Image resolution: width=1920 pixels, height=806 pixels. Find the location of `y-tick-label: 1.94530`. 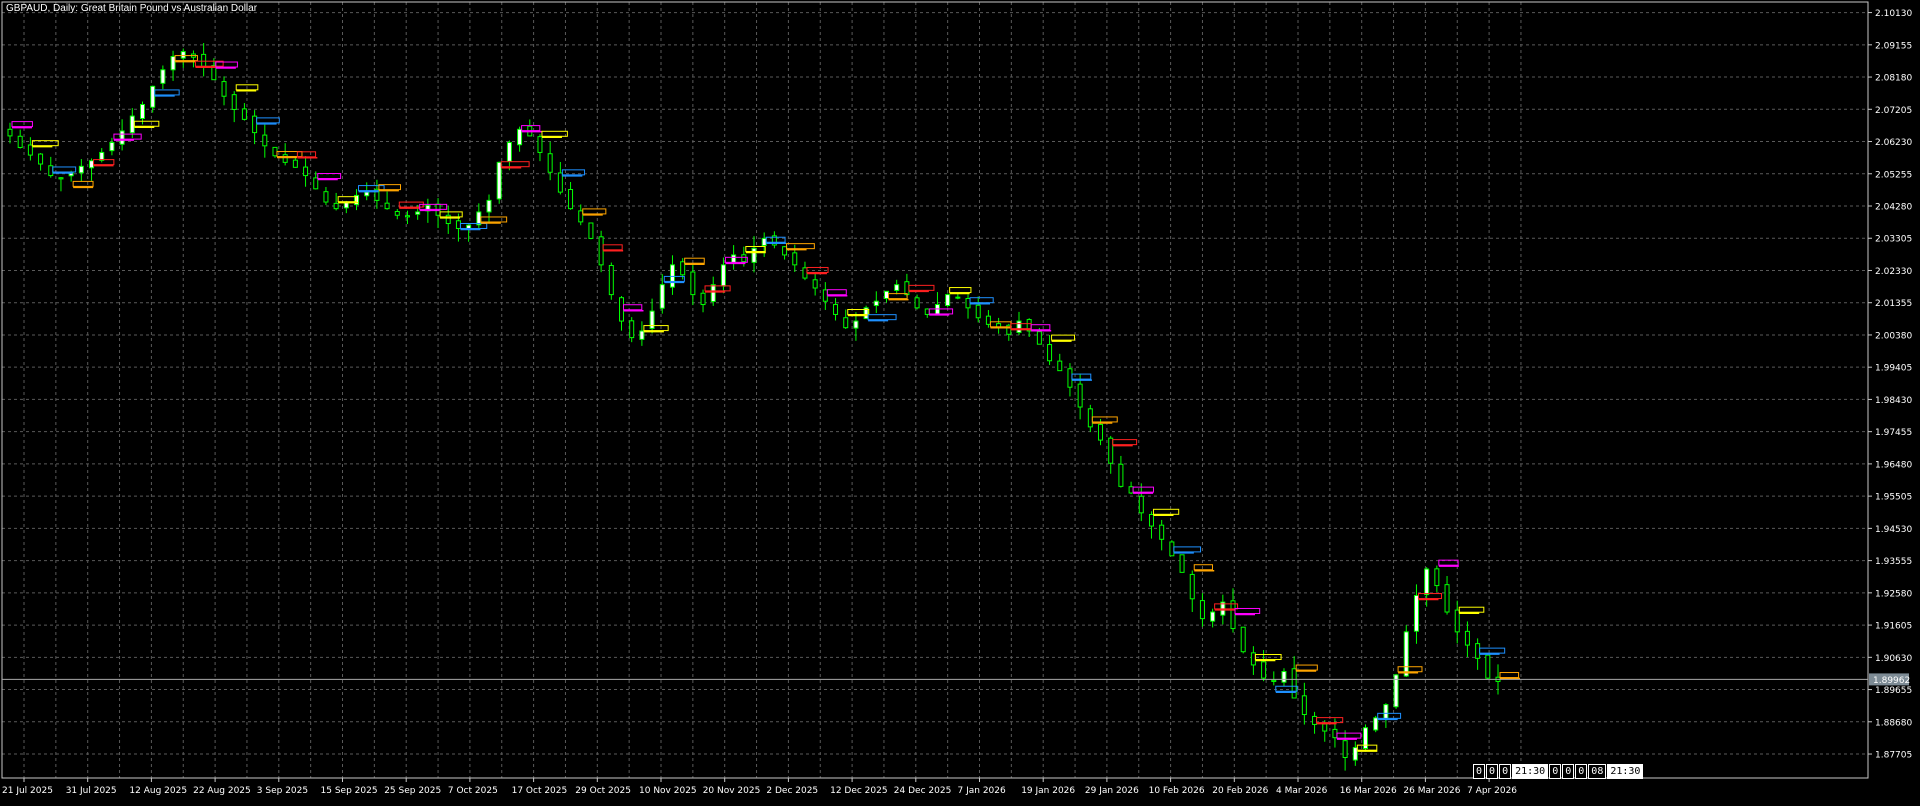

y-tick-label: 1.94530 is located at coordinates (1893, 530).